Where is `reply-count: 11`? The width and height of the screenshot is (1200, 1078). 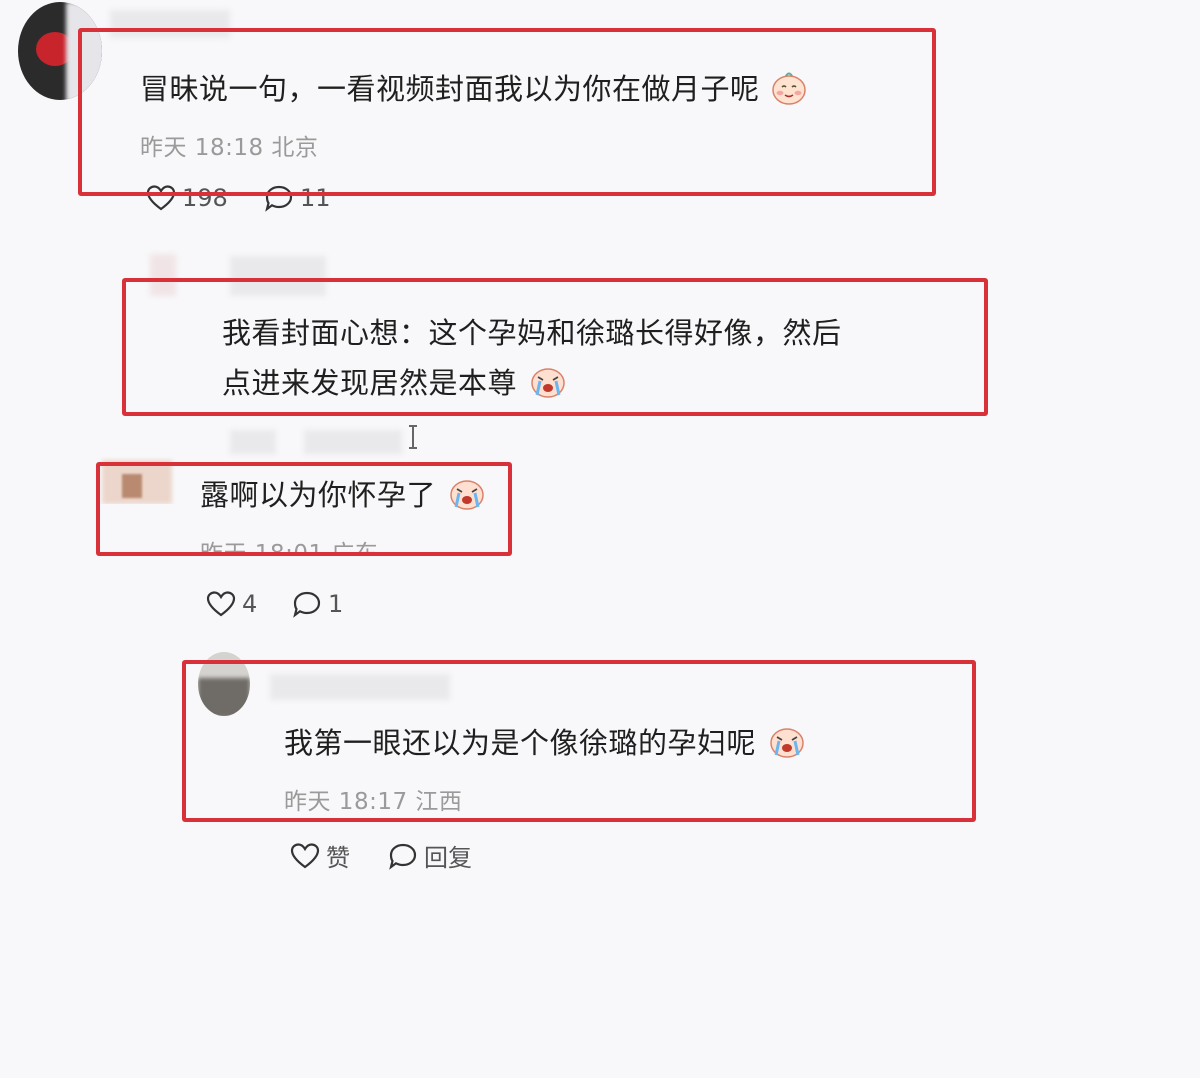
reply-count: 11 is located at coordinates (315, 198).